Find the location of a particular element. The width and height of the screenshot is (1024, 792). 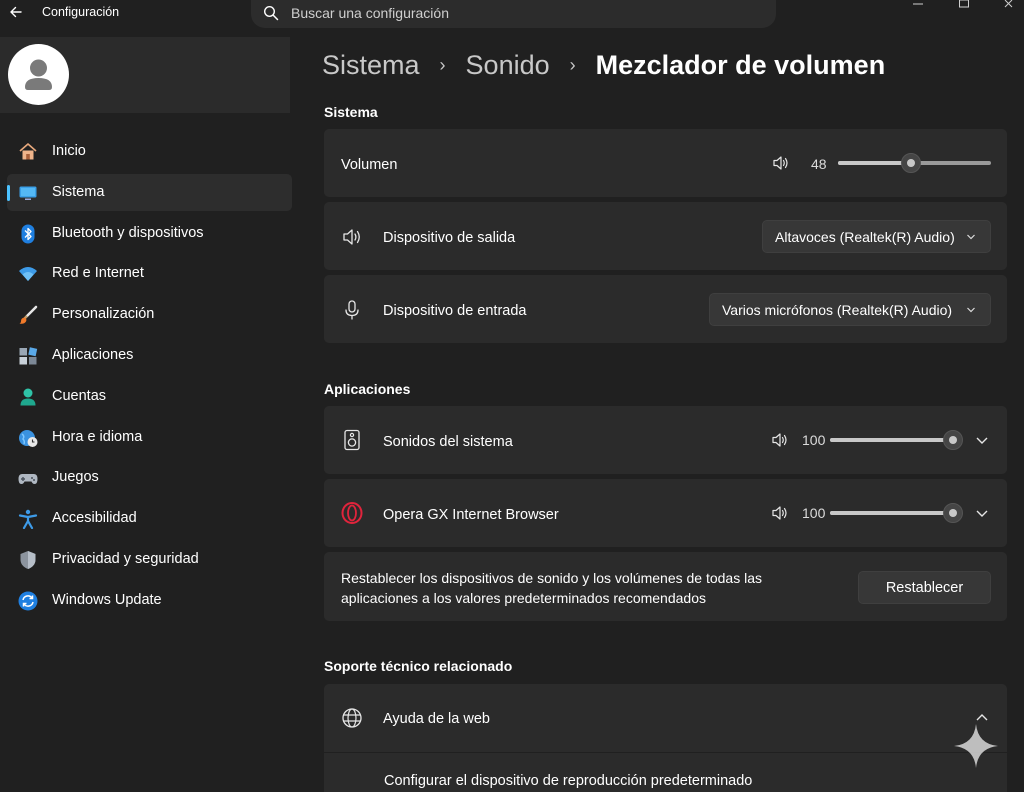

gamepad-icon is located at coordinates (28, 479).